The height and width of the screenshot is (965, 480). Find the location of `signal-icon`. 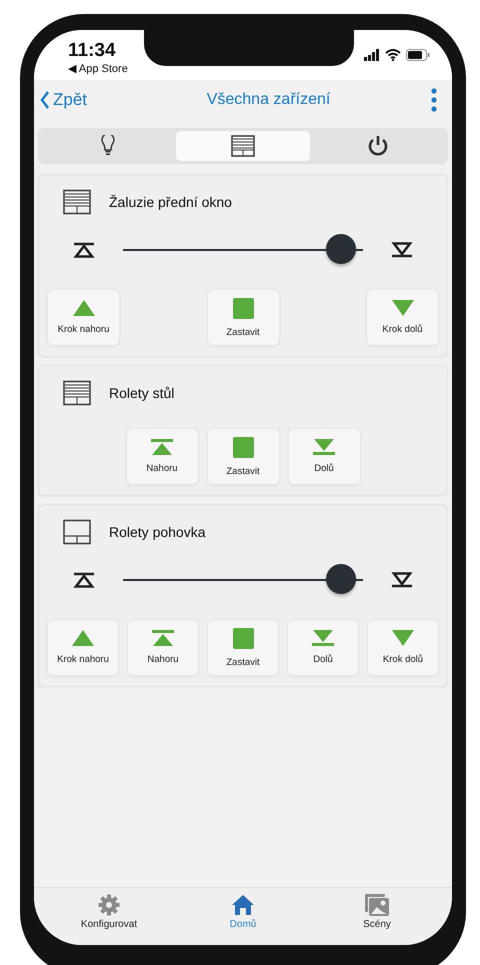

signal-icon is located at coordinates (372, 55).